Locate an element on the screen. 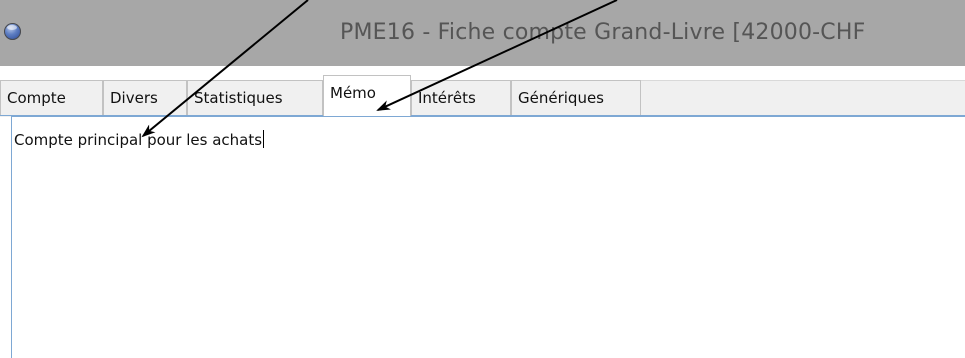 The width and height of the screenshot is (965, 358). tab-divider-line is located at coordinates (482, 115).